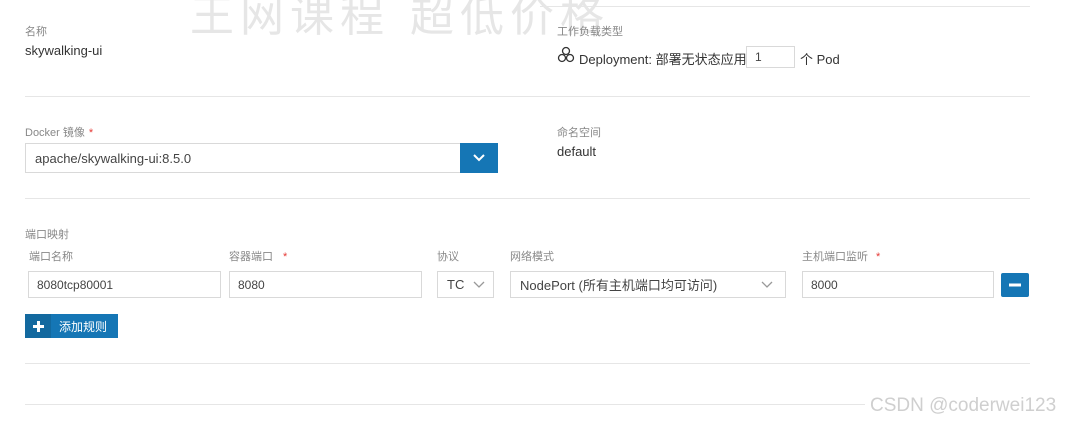 This screenshot has height=423, width=1069. Describe the element at coordinates (898, 284) in the screenshot. I see `host-port-input: 8000` at that location.